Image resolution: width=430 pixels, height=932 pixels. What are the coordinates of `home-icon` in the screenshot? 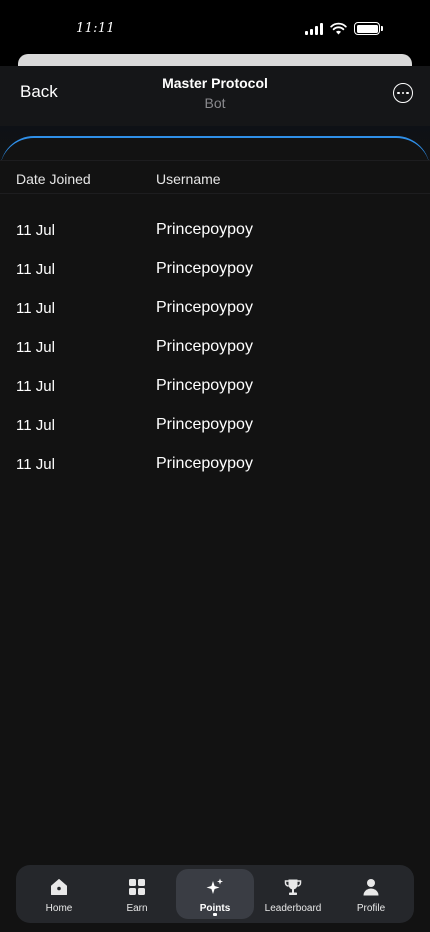 It's located at (59, 887).